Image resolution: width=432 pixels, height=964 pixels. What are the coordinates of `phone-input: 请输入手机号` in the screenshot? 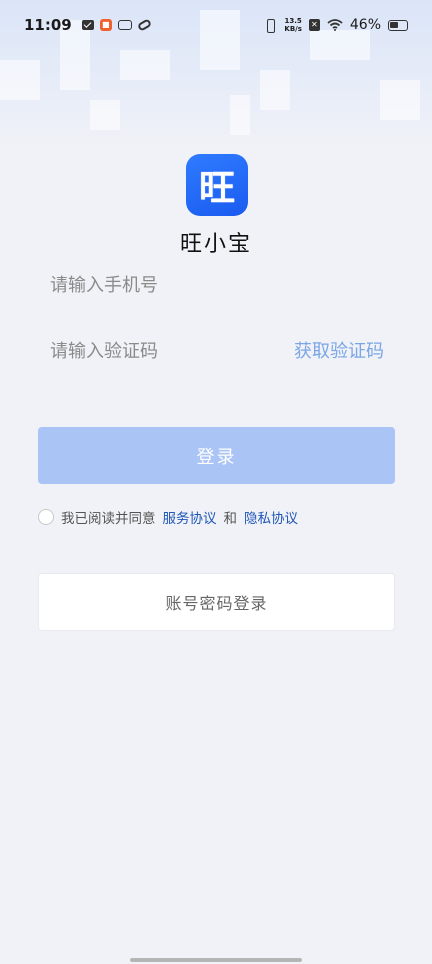 It's located at (220, 284).